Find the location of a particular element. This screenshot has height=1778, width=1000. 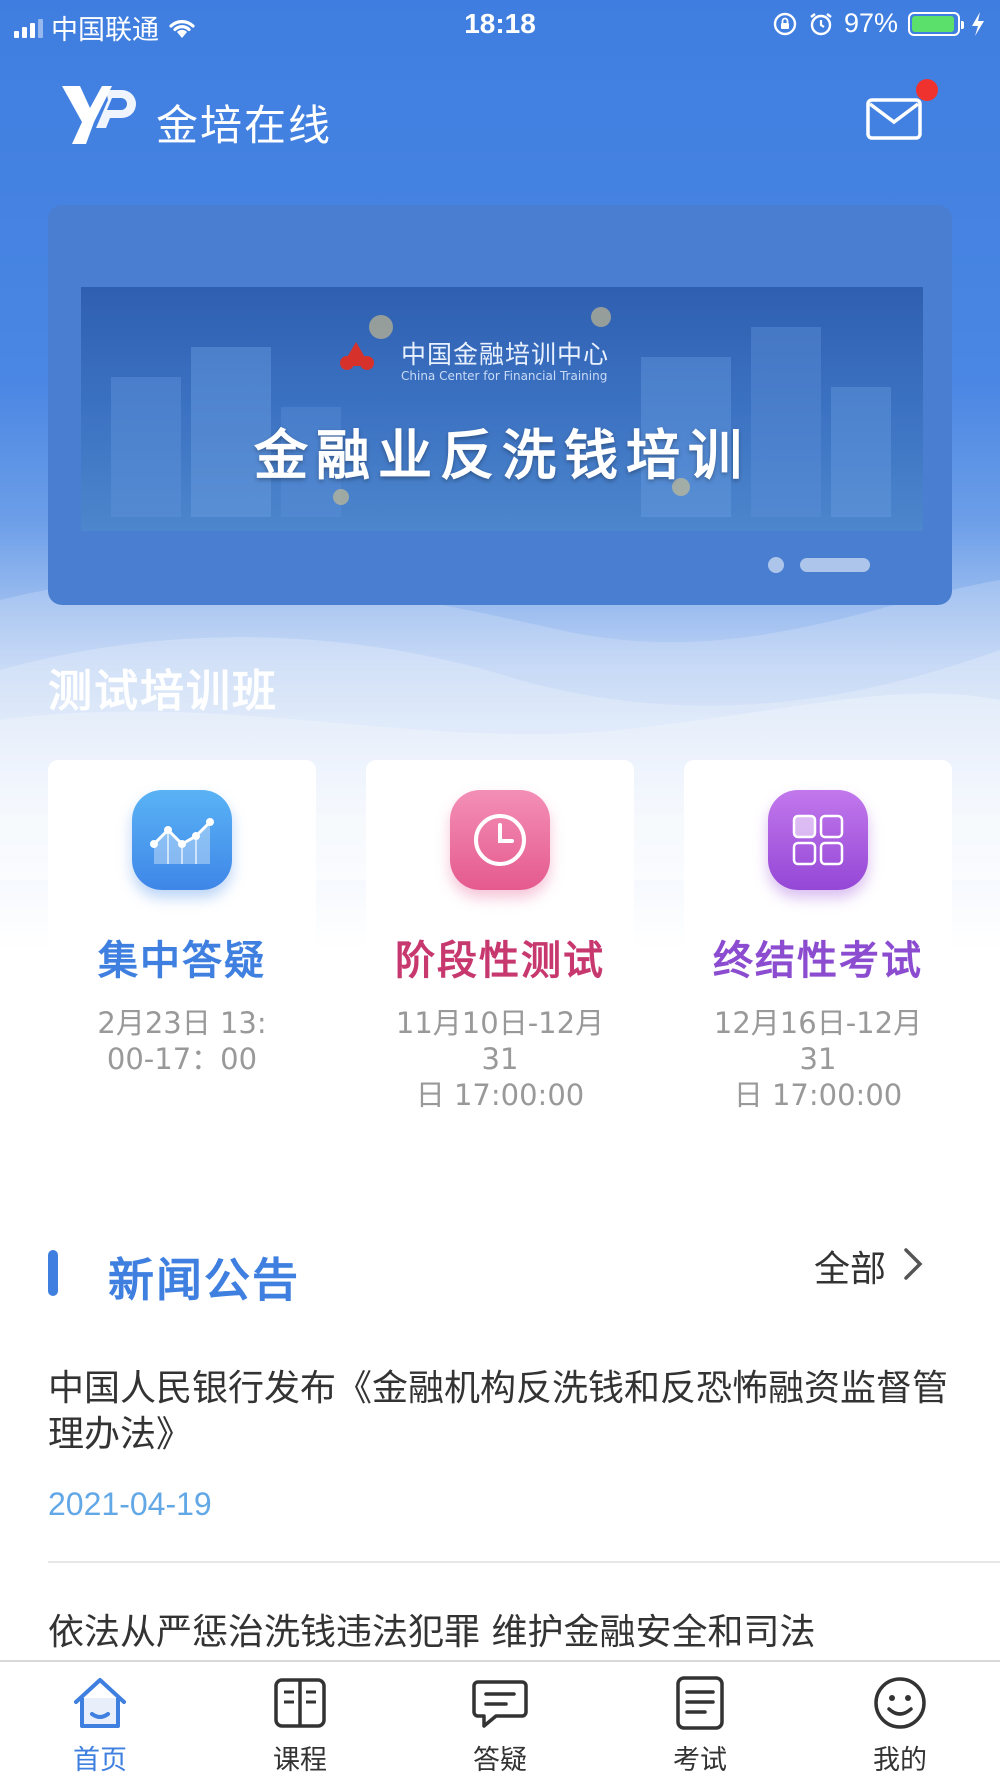

news-section-title: 新闻公告 is located at coordinates (204, 1280).